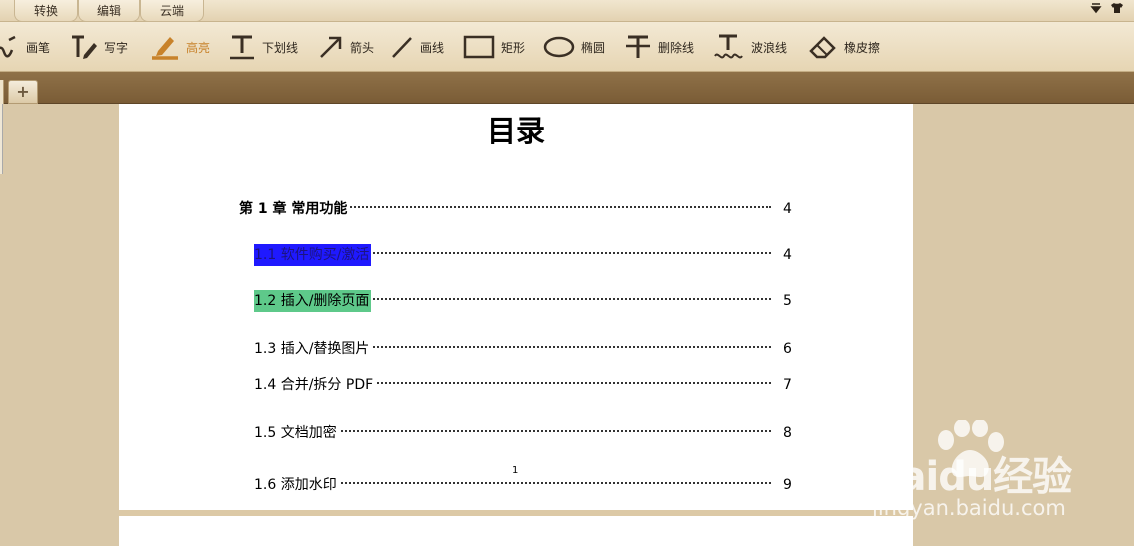  What do you see at coordinates (515, 131) in the screenshot?
I see `document-title: 目录` at bounding box center [515, 131].